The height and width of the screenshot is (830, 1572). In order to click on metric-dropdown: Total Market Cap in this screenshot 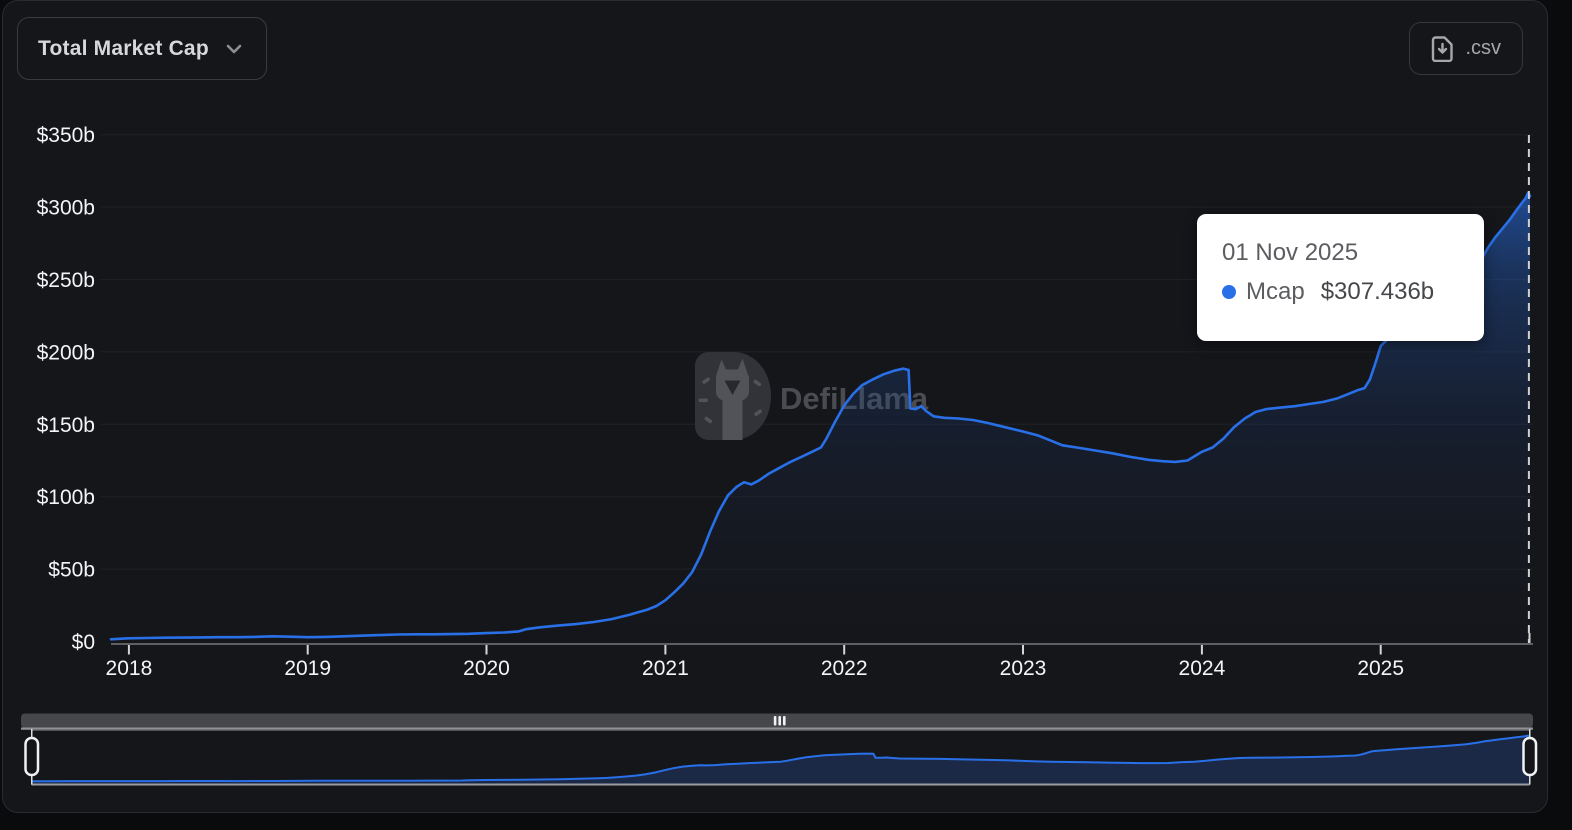, I will do `click(142, 48)`.